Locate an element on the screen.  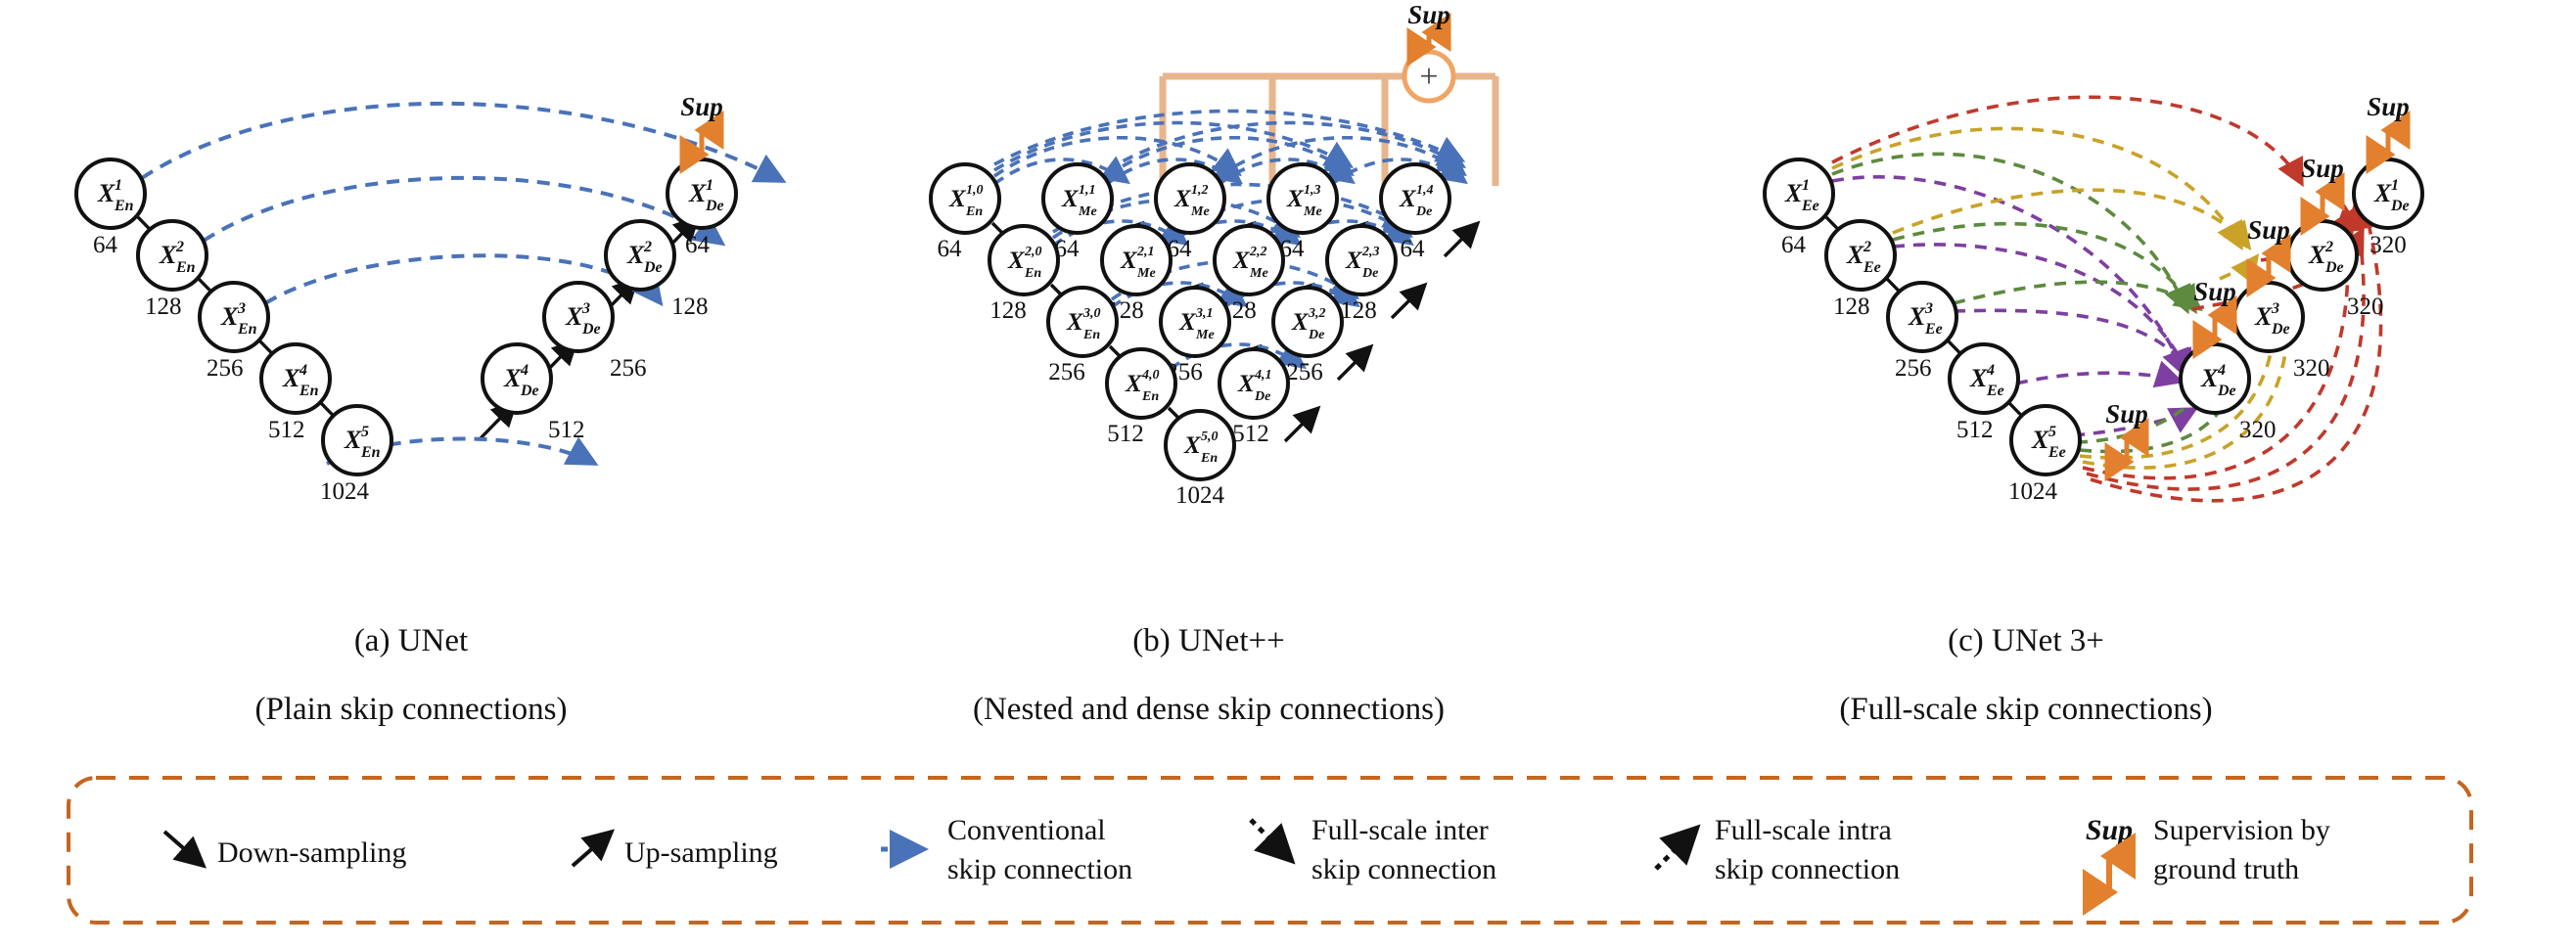
node-b-X-En-1-0-channels: 64 is located at coordinates (951, 249).